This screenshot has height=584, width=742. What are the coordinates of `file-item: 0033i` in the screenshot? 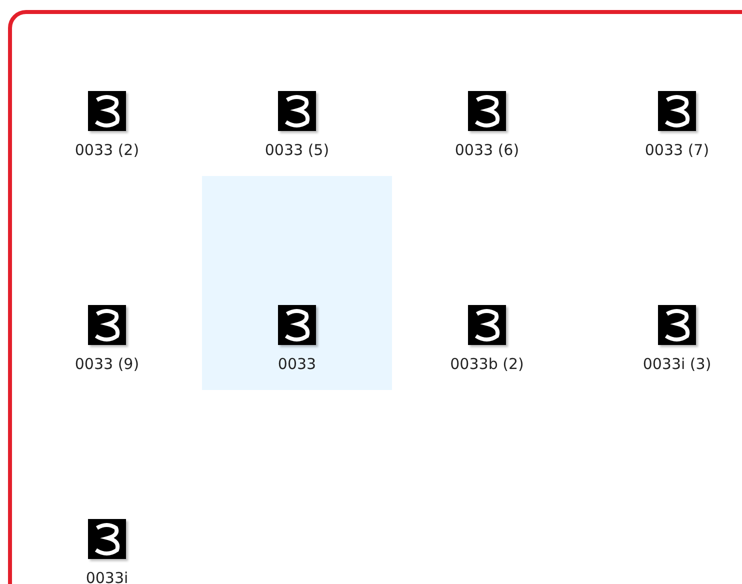 It's located at (107, 487).